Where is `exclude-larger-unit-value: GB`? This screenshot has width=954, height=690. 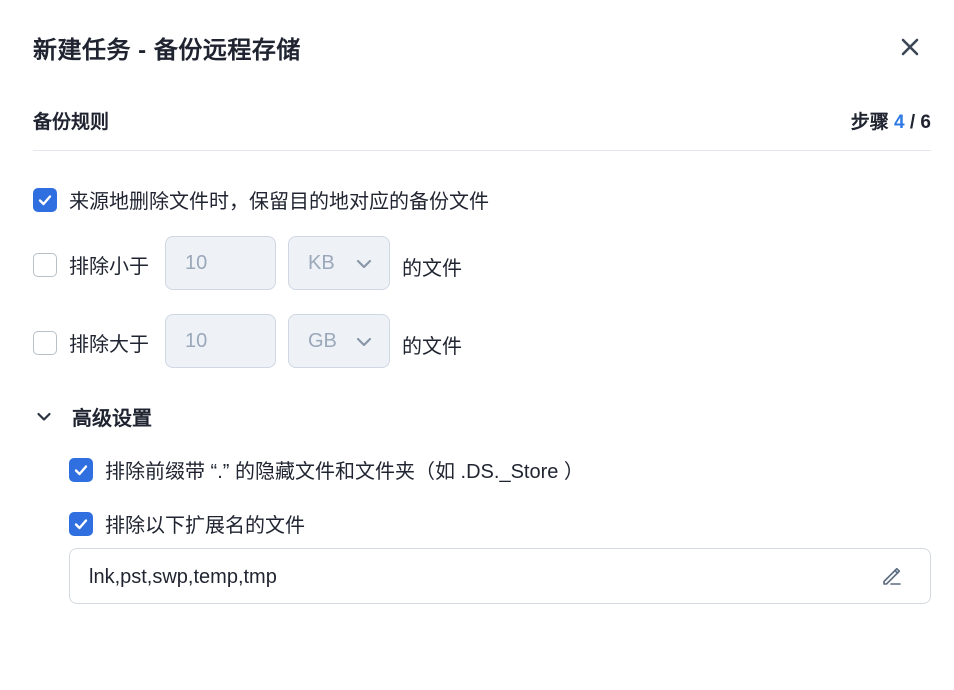
exclude-larger-unit-value: GB is located at coordinates (322, 340).